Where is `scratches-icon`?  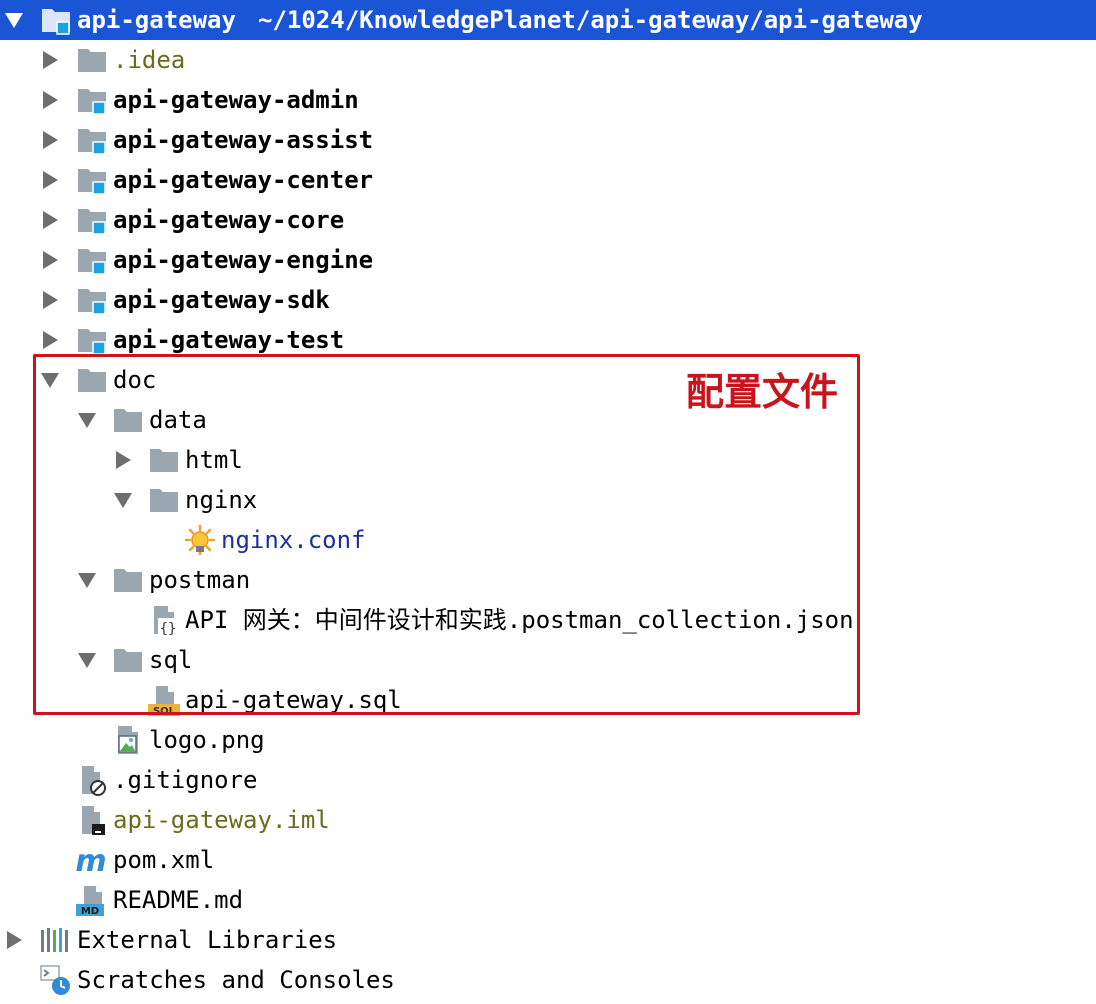 scratches-icon is located at coordinates (55, 980).